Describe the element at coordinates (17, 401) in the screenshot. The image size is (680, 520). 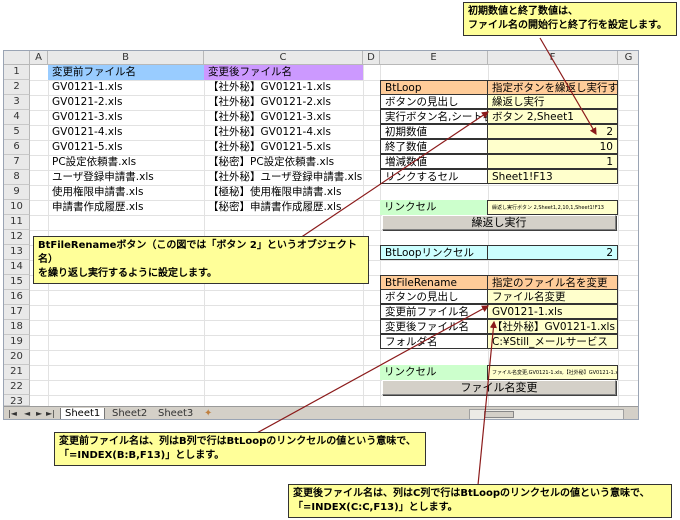
I see `row-header: 23` at that location.